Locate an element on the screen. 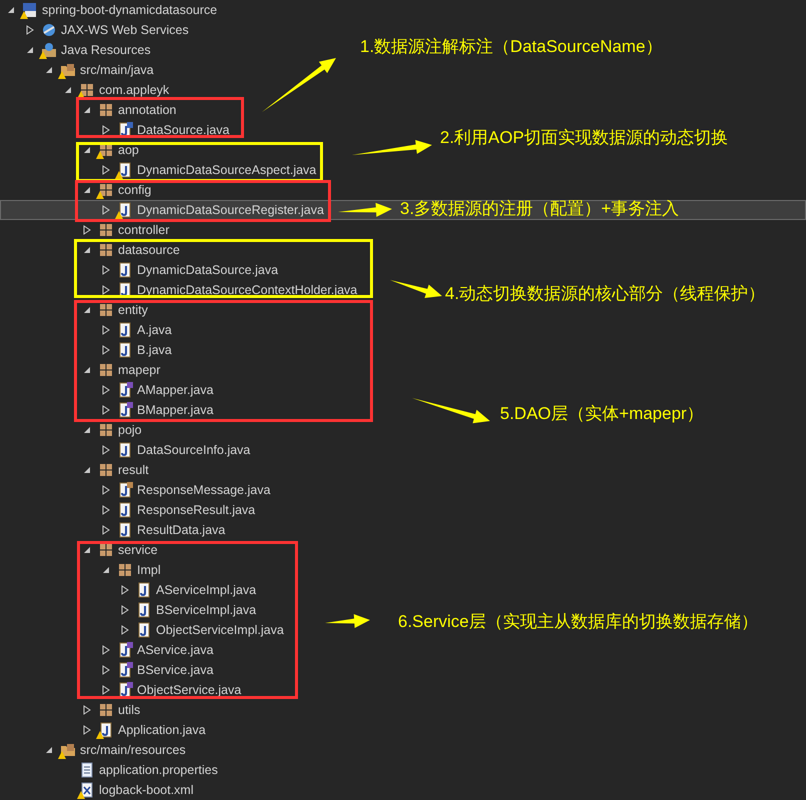 Image resolution: width=806 pixels, height=800 pixels. tree-item: result is located at coordinates (116, 470).